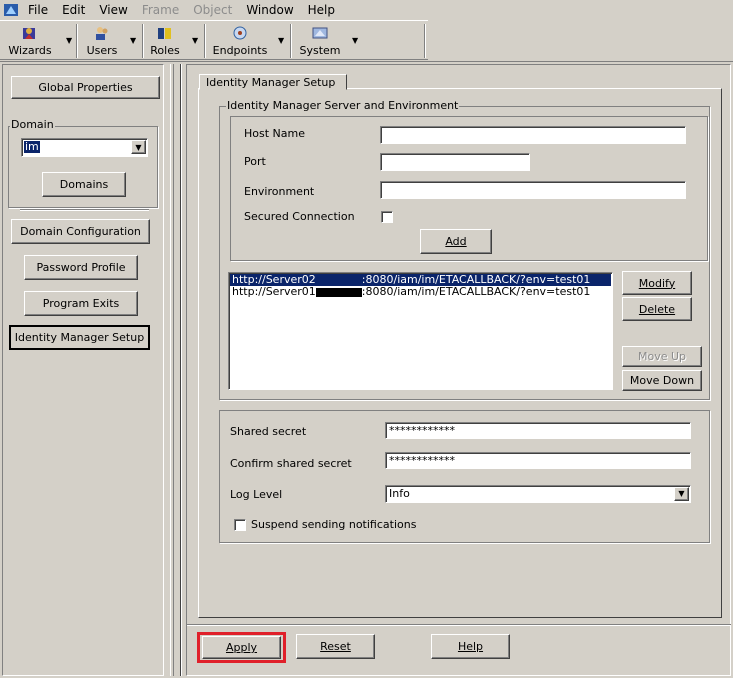 This screenshot has width=733, height=678. Describe the element at coordinates (268, 431) in the screenshot. I see `shared-secret-label: Shared secret` at that location.